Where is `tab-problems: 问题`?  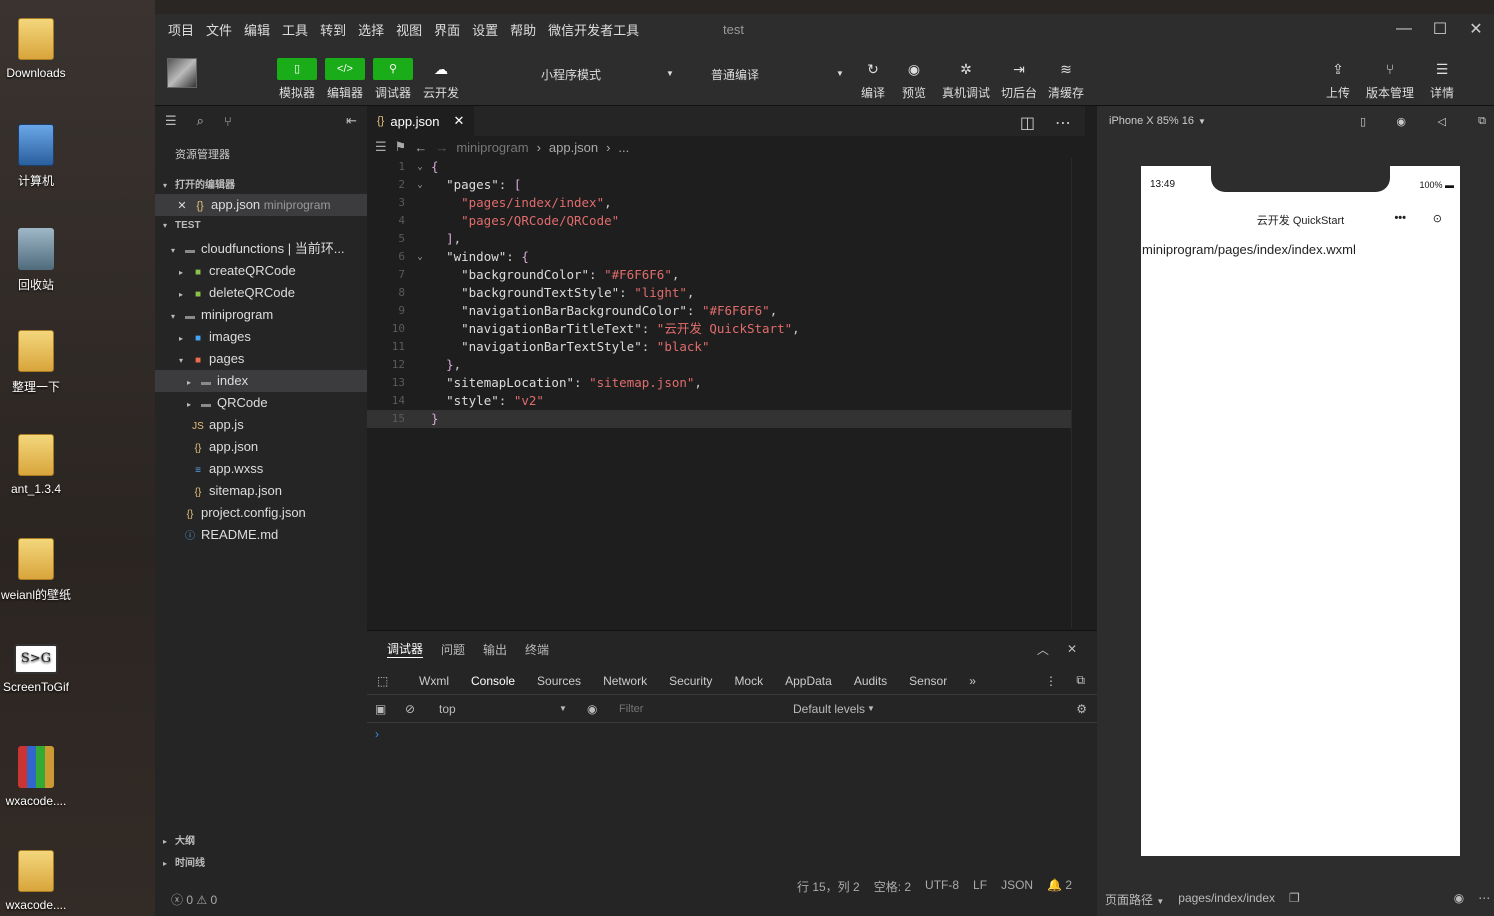 tab-problems: 问题 is located at coordinates (453, 649).